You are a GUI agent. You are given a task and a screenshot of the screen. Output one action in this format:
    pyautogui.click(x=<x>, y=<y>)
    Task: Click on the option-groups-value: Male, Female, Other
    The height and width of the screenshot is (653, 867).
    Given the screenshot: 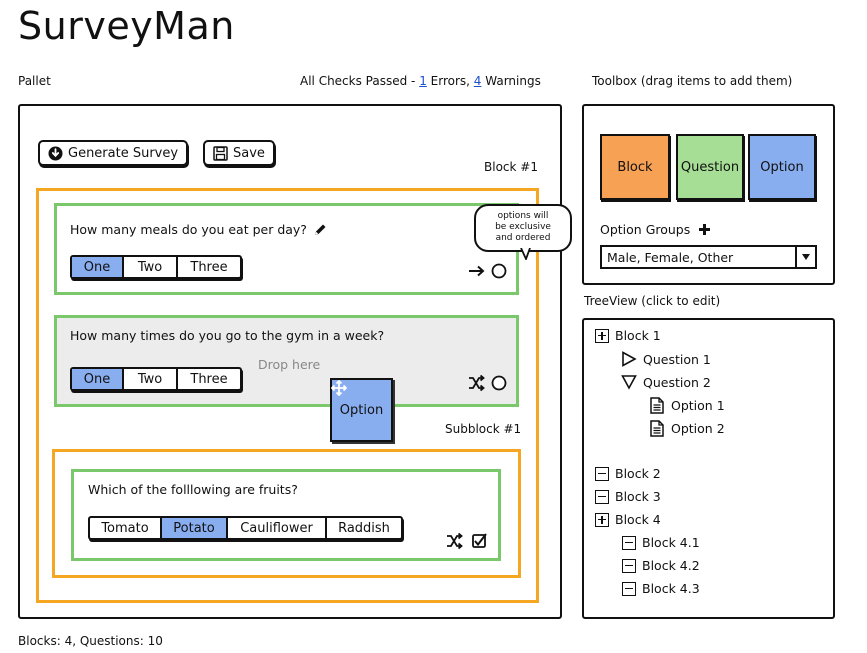 What is the action you would take?
    pyautogui.click(x=670, y=257)
    